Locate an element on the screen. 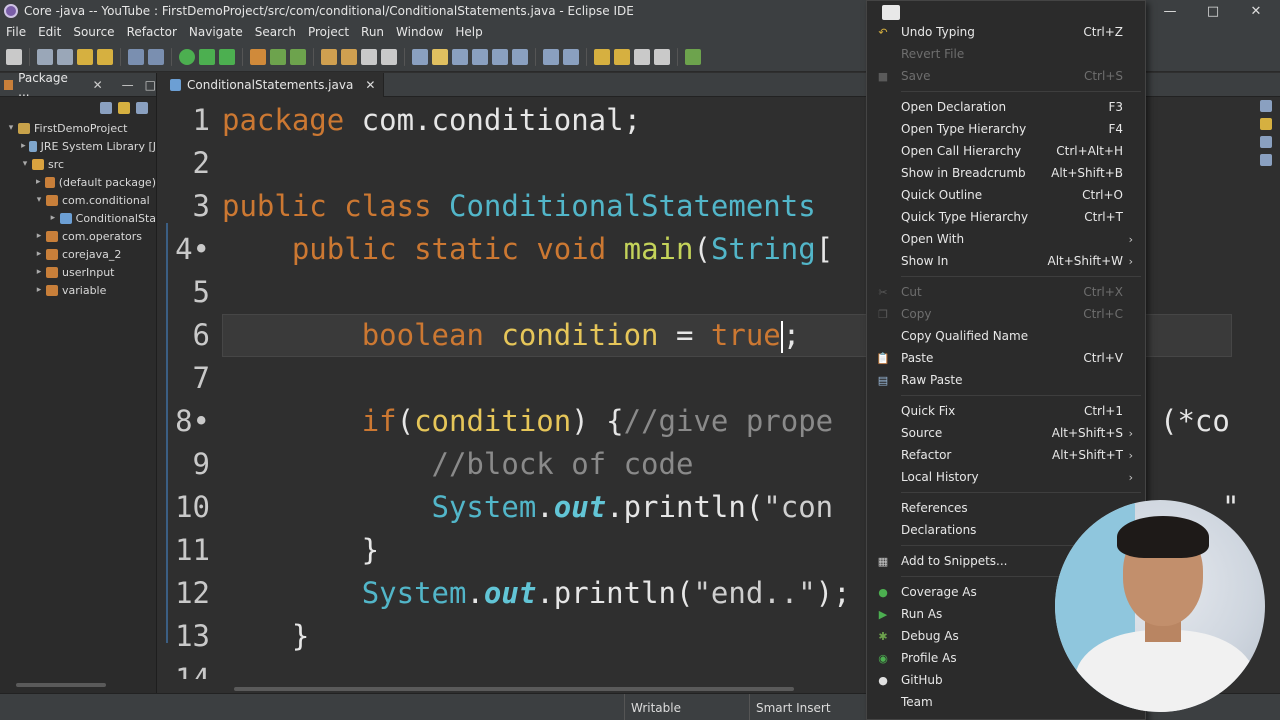  tree-item: ▸ JRE System Library [J is located at coordinates (78, 146).